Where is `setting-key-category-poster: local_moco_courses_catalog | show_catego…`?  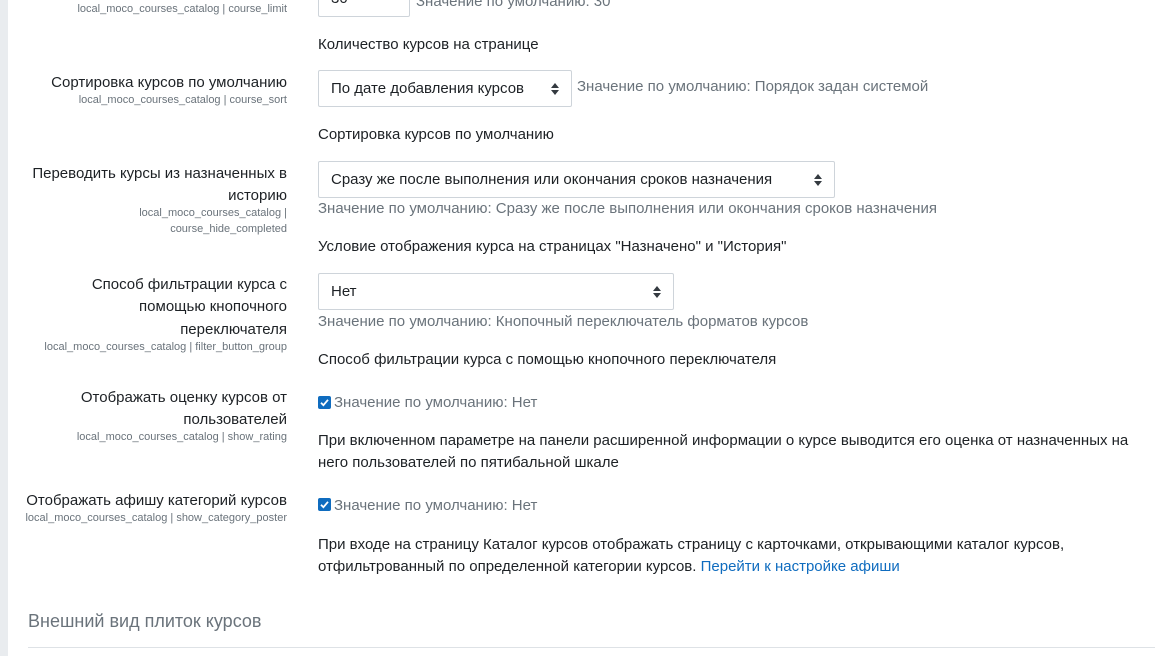
setting-key-category-poster: local_moco_courses_catalog | show_catego… is located at coordinates (156, 518).